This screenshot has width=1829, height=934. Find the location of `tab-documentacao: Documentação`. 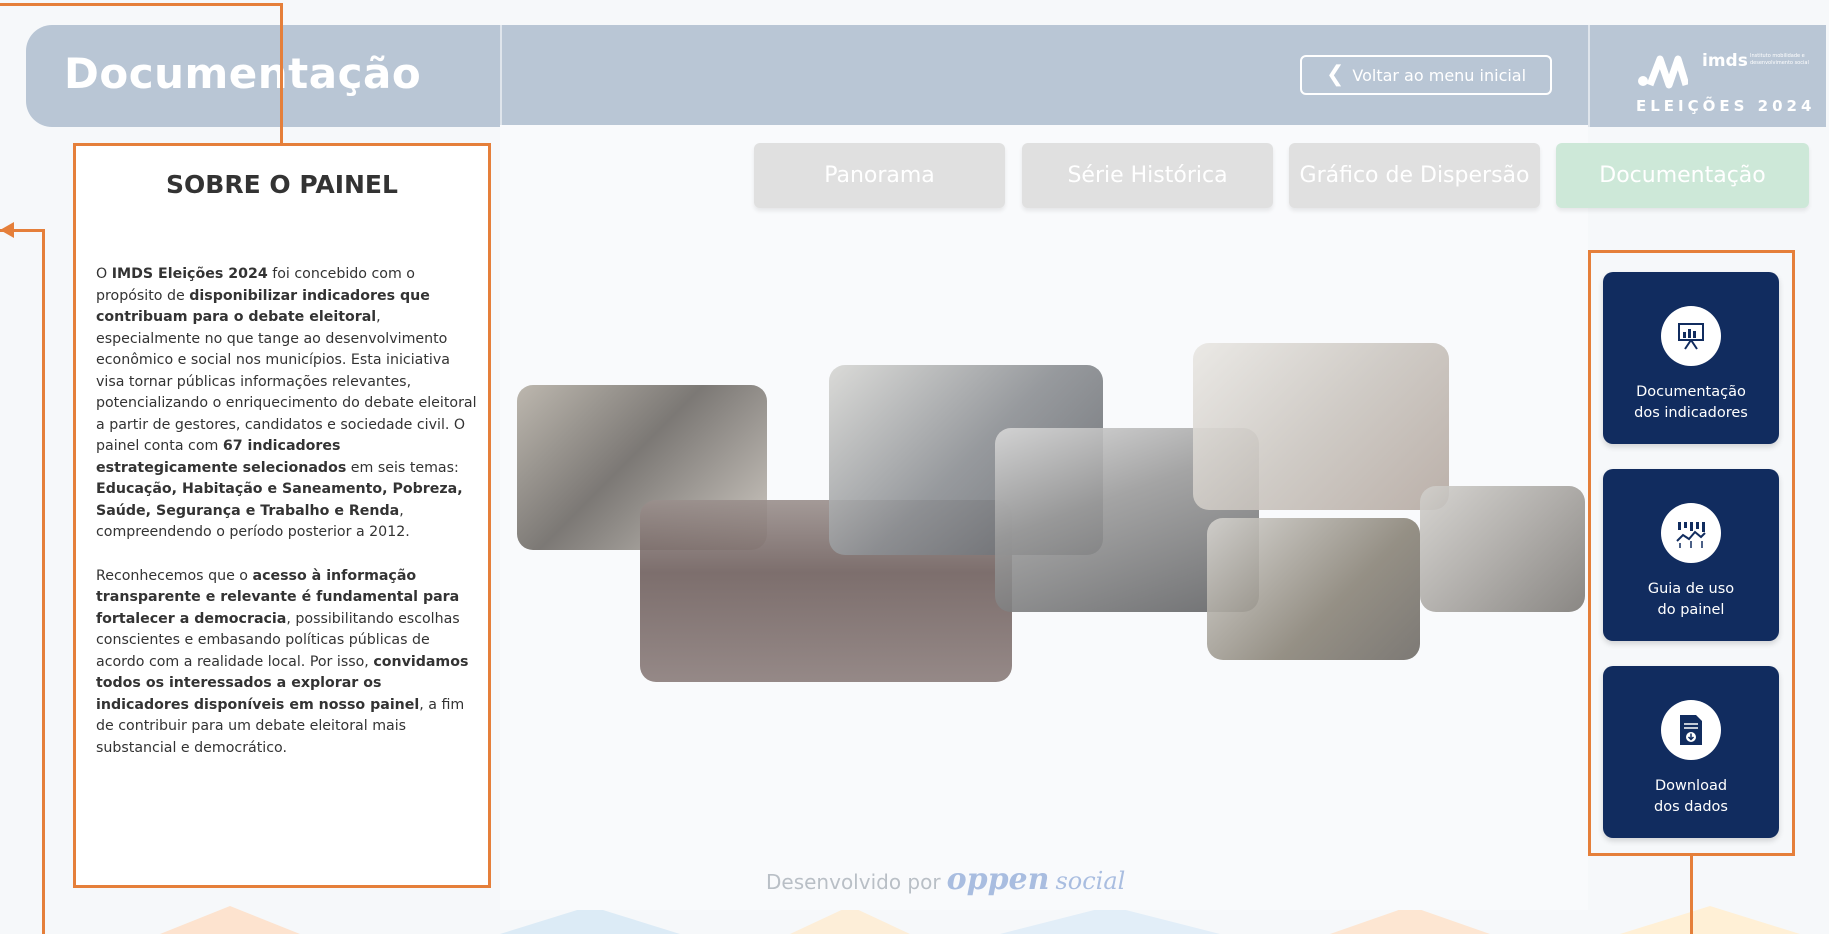

tab-documentacao: Documentação is located at coordinates (1682, 175).